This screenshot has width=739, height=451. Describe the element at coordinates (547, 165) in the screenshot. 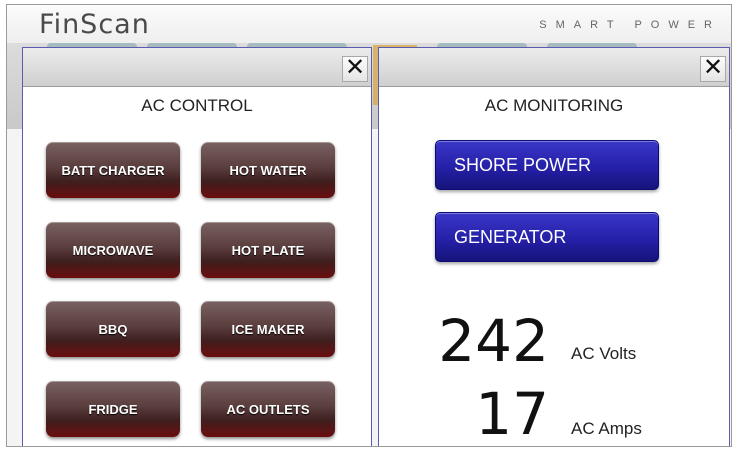

I see `shore-power-button: SHORE POWER` at that location.